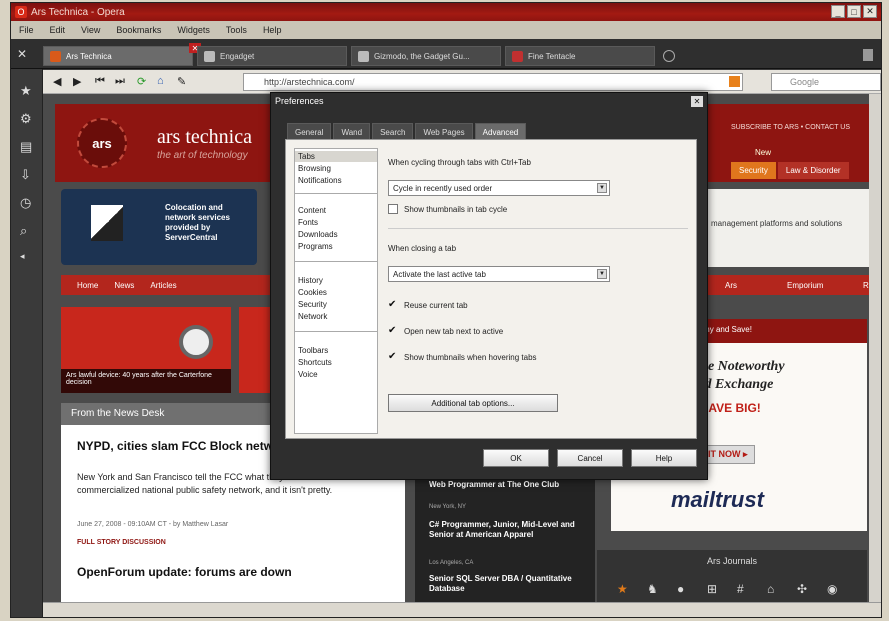  What do you see at coordinates (336, 246) in the screenshot?
I see `list-item-programs: Programs` at bounding box center [336, 246].